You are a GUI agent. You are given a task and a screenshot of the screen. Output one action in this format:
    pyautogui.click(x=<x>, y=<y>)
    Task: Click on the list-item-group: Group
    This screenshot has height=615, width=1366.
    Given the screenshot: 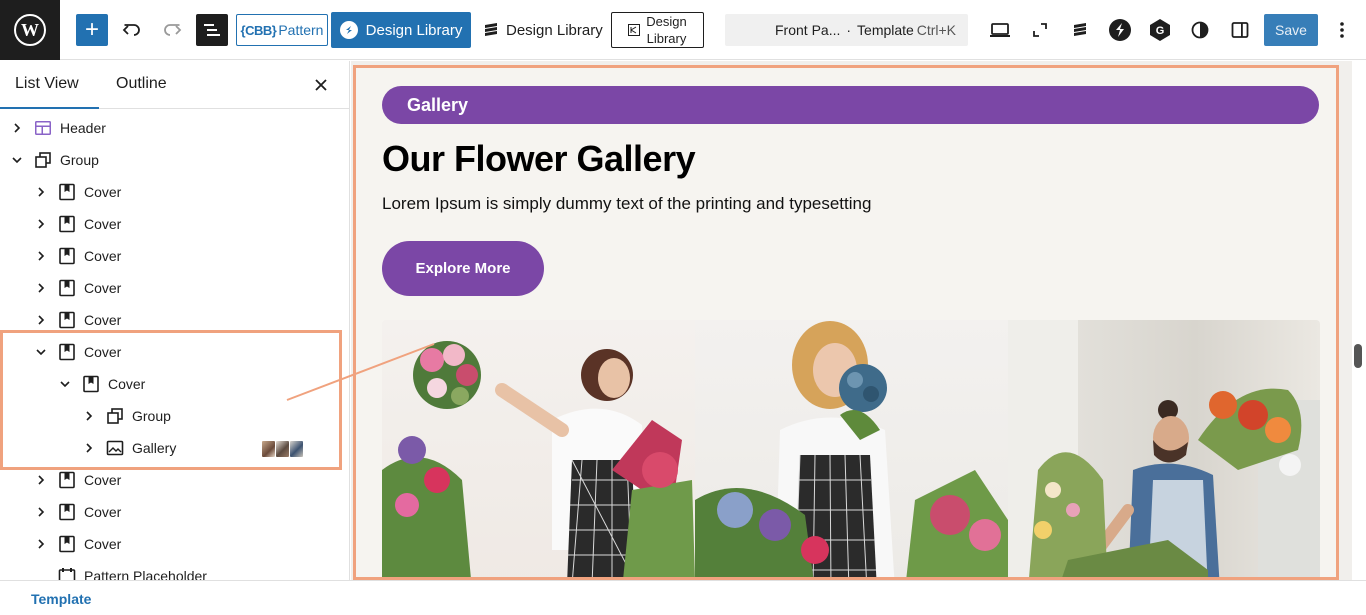 What is the action you would take?
    pyautogui.click(x=54, y=160)
    